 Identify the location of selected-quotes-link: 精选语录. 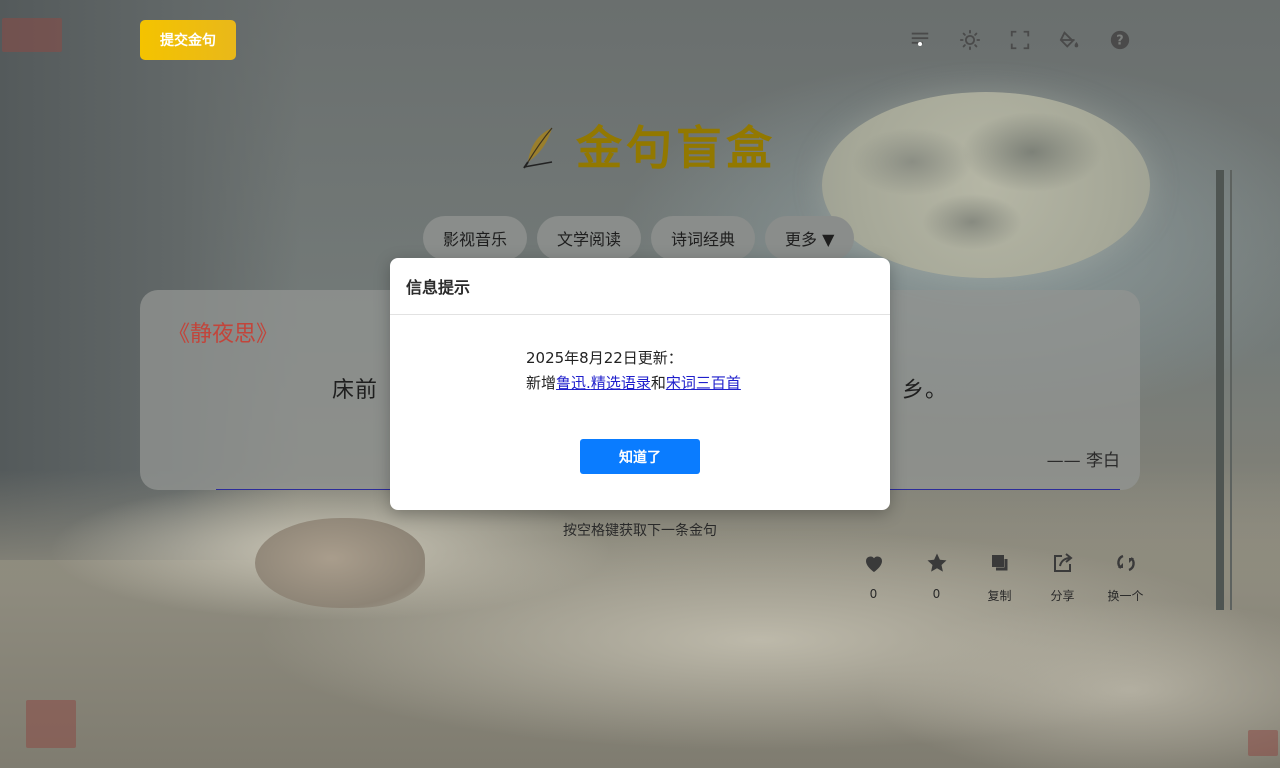
(621, 383).